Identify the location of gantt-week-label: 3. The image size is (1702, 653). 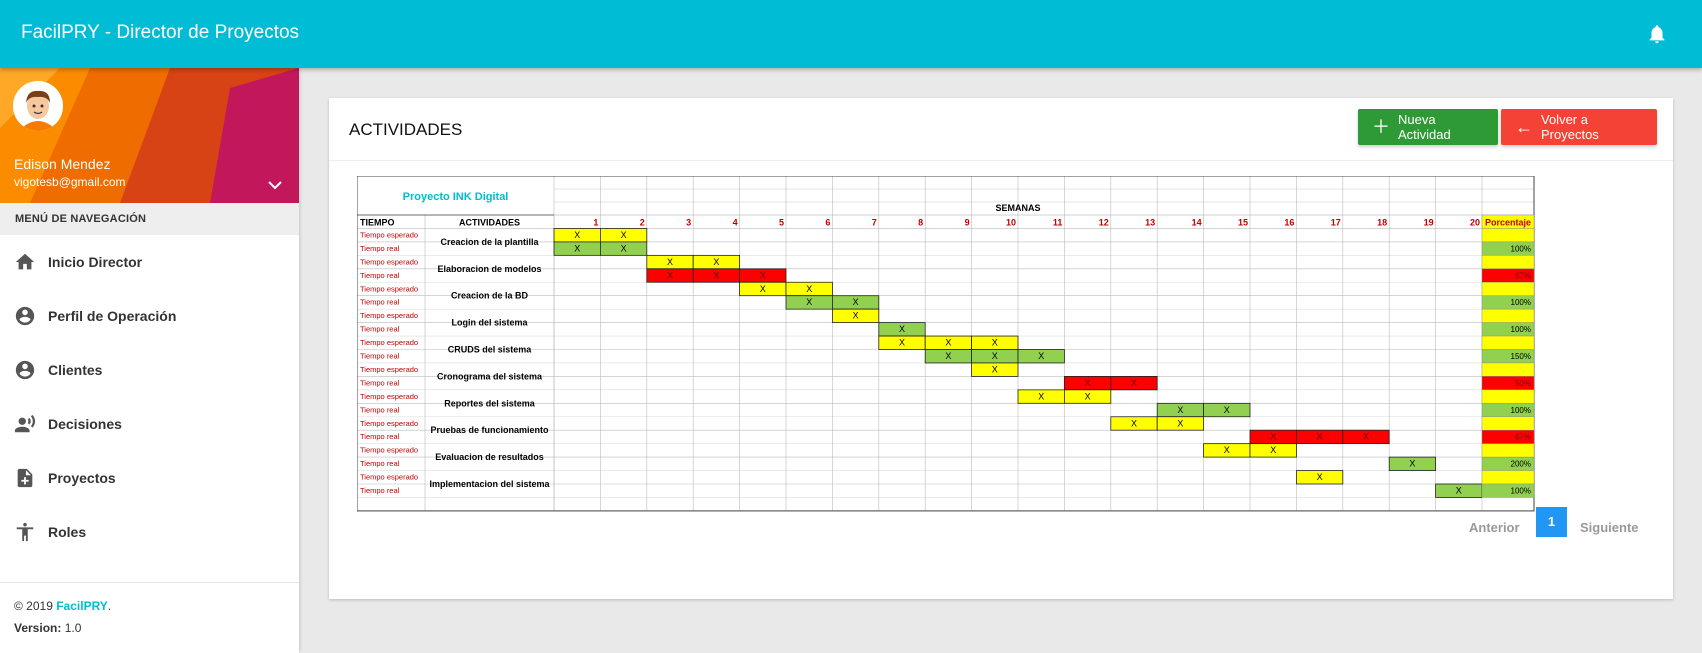
(688, 222).